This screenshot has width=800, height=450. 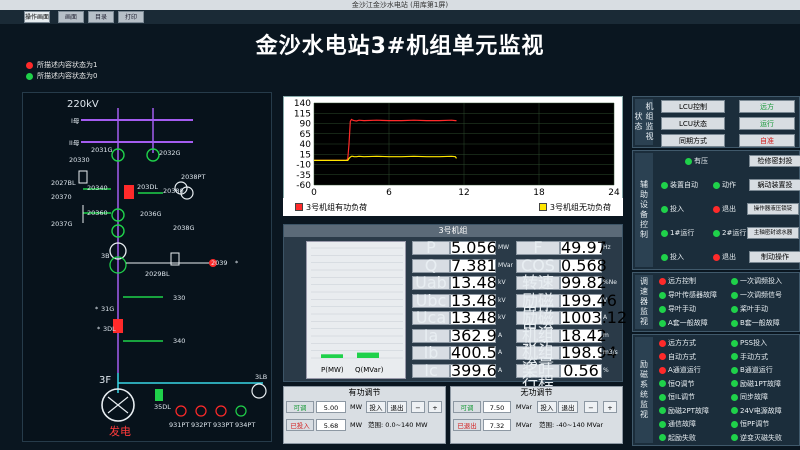 What do you see at coordinates (765, 343) in the screenshot?
I see `excitation_panel-item-1: PSS投入` at bounding box center [765, 343].